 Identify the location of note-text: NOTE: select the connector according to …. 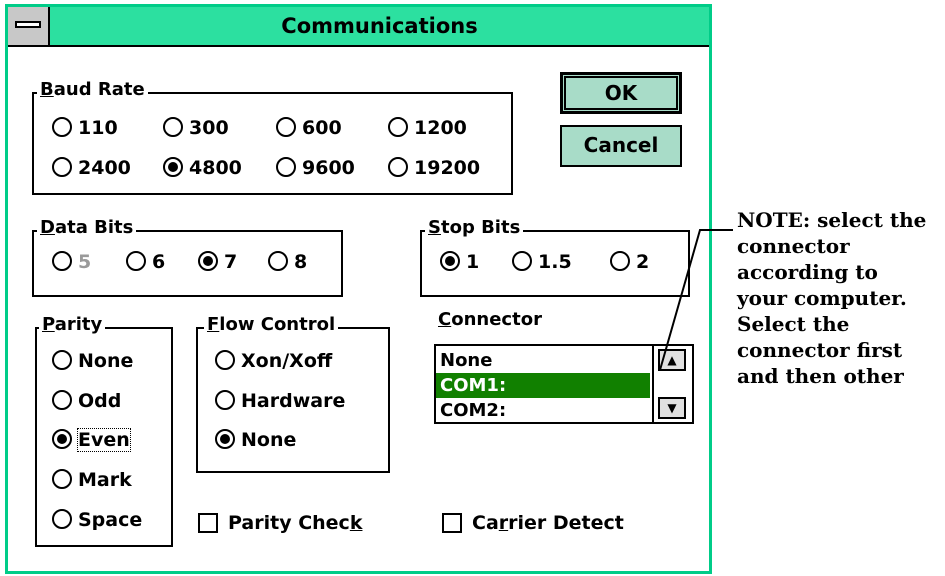
(841, 298).